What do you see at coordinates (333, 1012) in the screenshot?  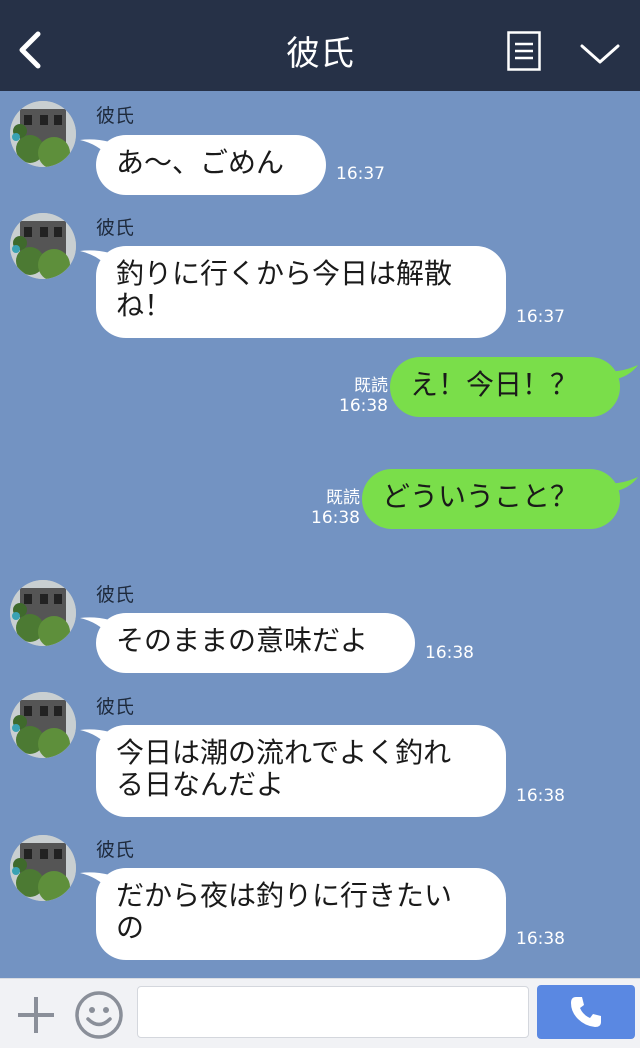 I see `message-input` at bounding box center [333, 1012].